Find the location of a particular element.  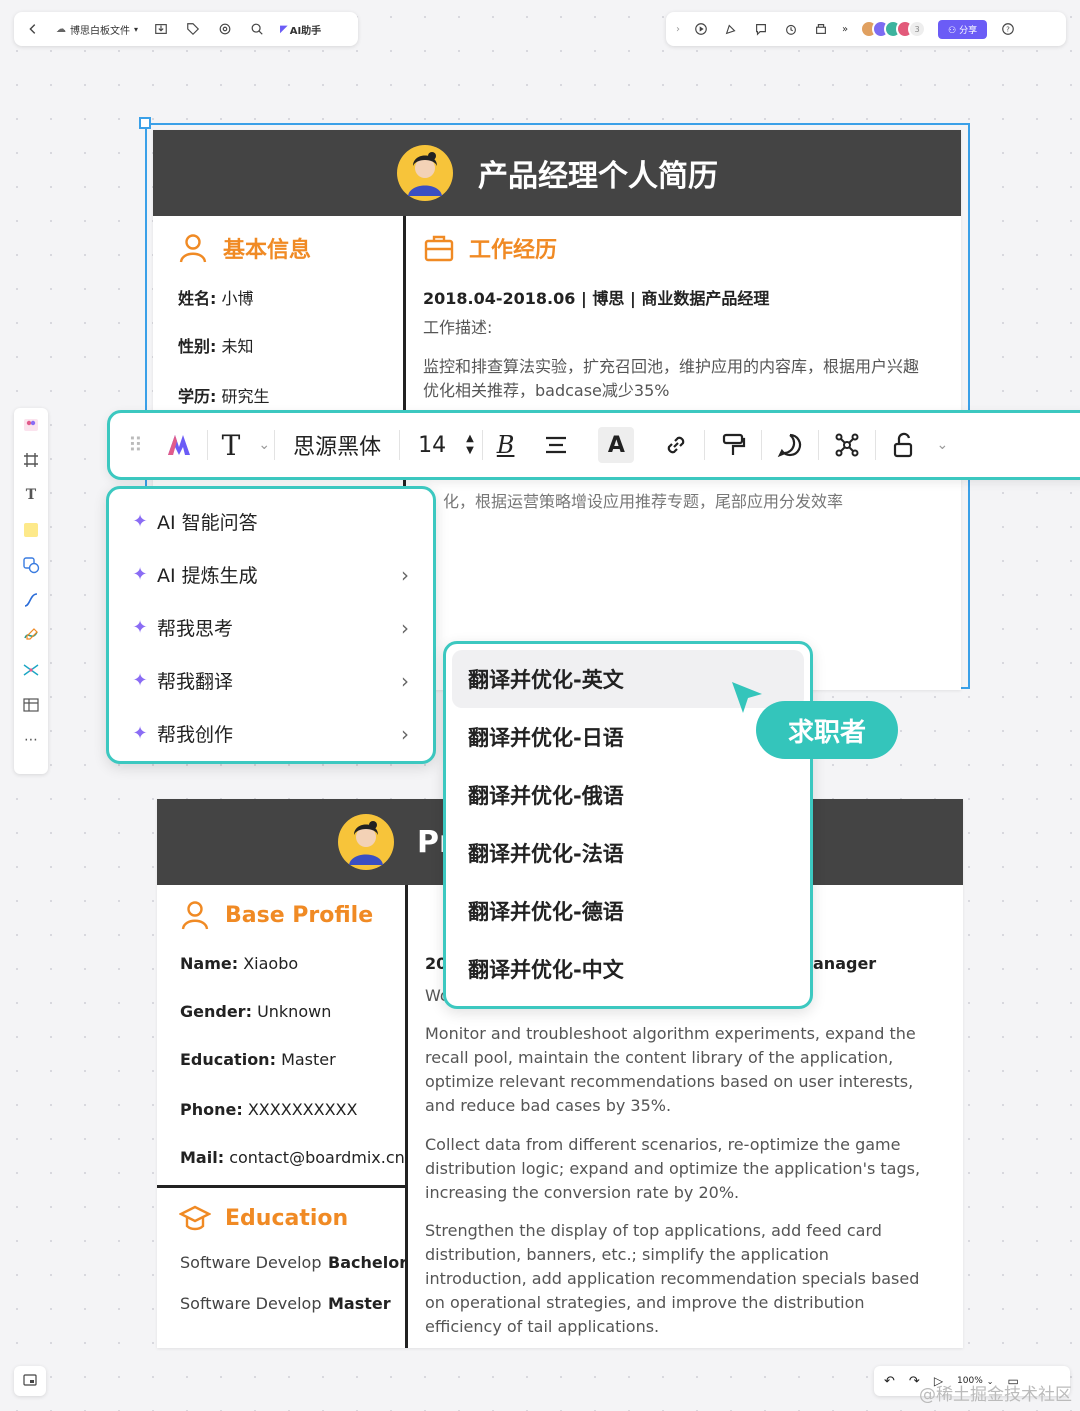

share-button: ⚇ 分享 is located at coordinates (963, 29).